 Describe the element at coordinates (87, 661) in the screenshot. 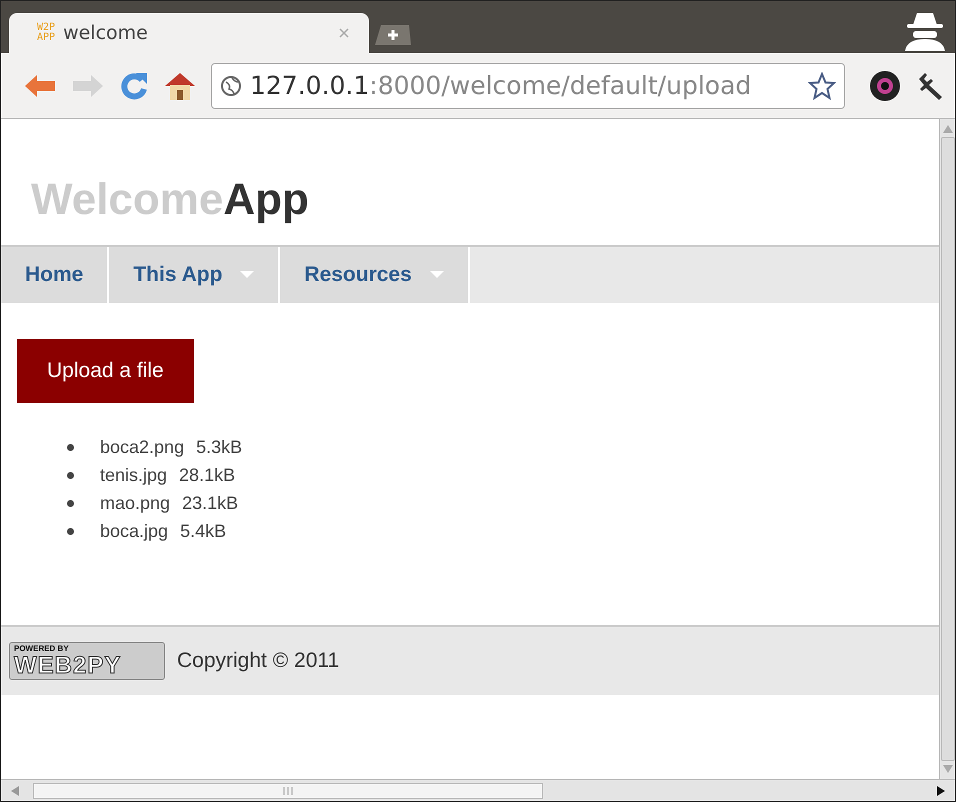

I see `powered-by-badge: POWERED BY WEB2PY` at that location.